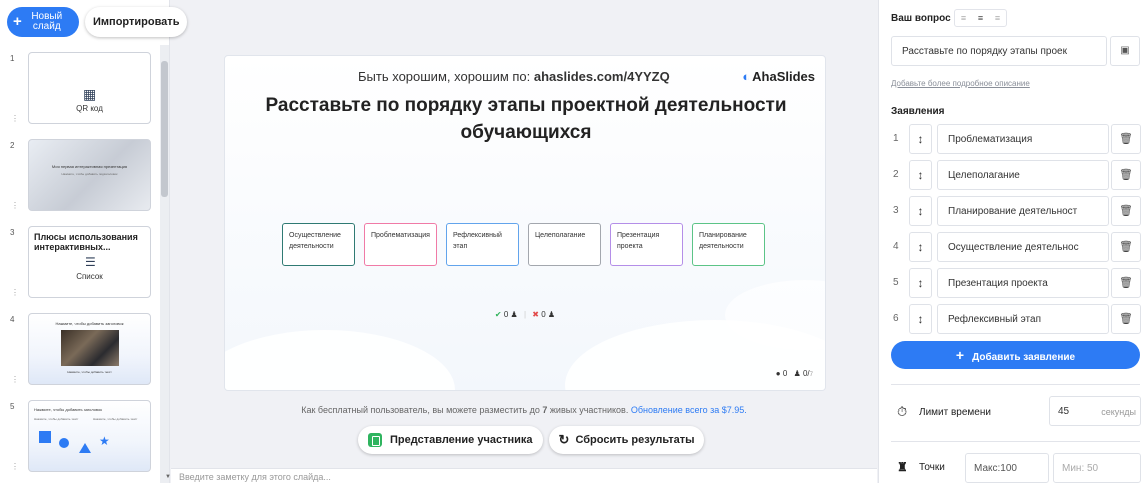 The height and width of the screenshot is (483, 1142). Describe the element at coordinates (783, 76) in the screenshot. I see `brand-name: AhaSlides` at that location.